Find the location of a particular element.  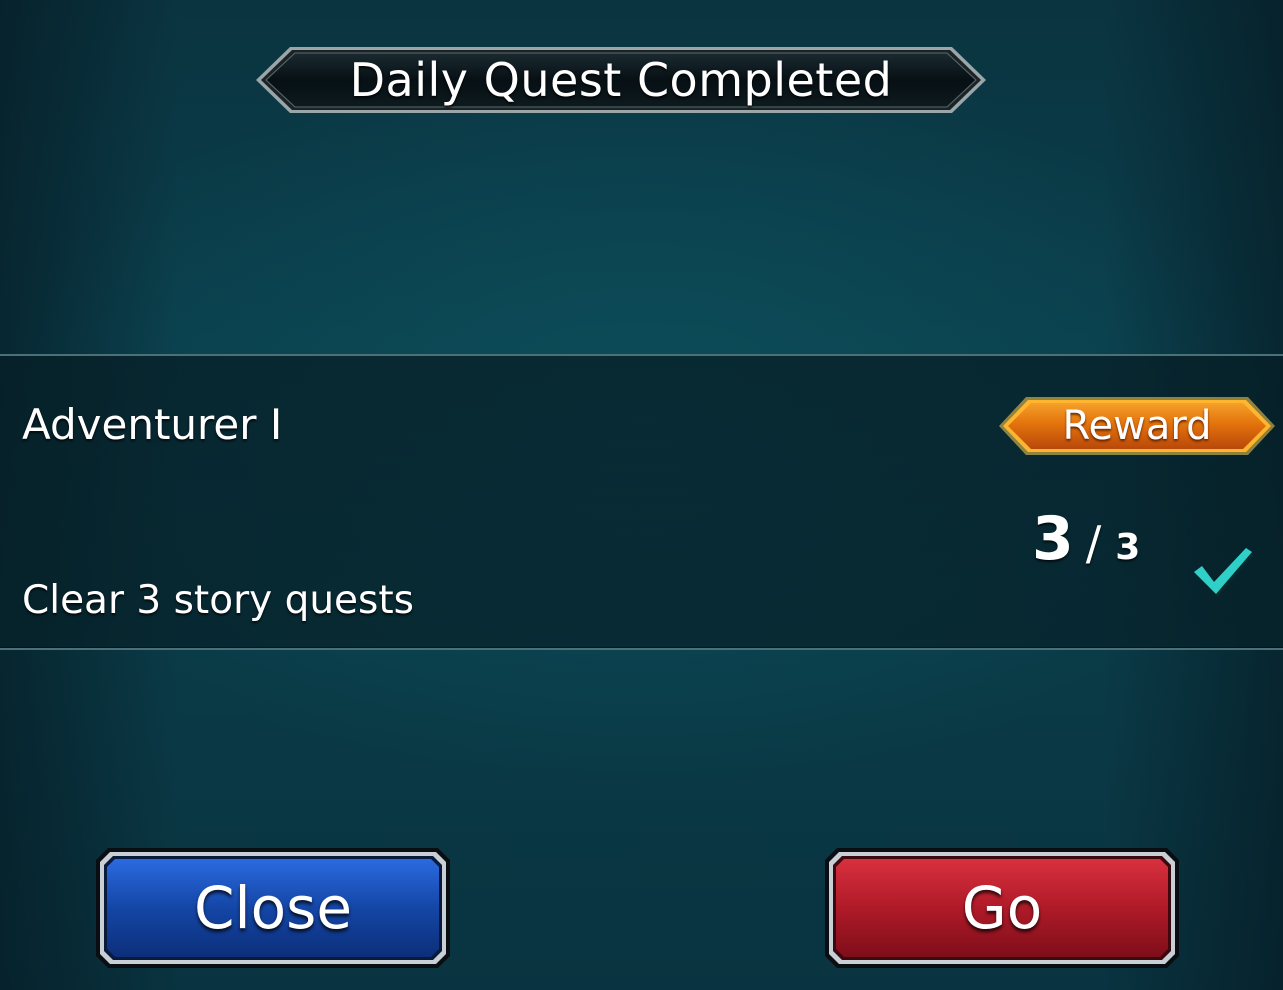

go-button: Go is located at coordinates (1002, 908).